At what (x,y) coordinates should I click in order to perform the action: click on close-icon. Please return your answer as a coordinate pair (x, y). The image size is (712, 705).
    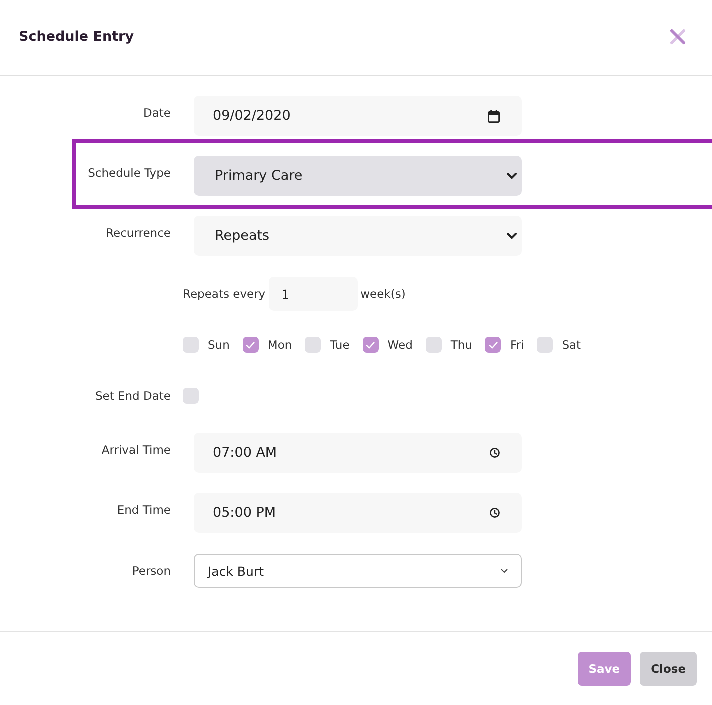
    Looking at the image, I should click on (678, 37).